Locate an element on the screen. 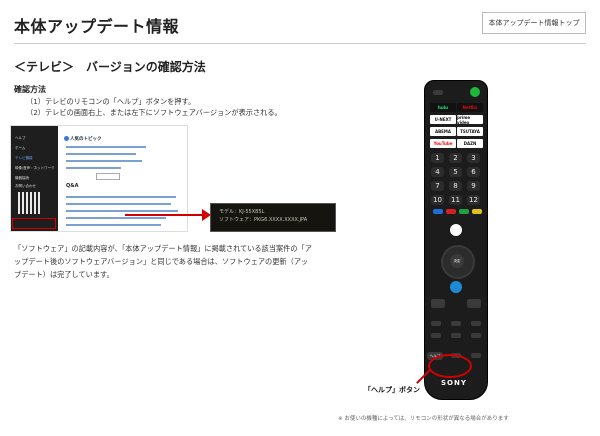 The image size is (600, 436). qa-title: Q&A is located at coordinates (72, 186).